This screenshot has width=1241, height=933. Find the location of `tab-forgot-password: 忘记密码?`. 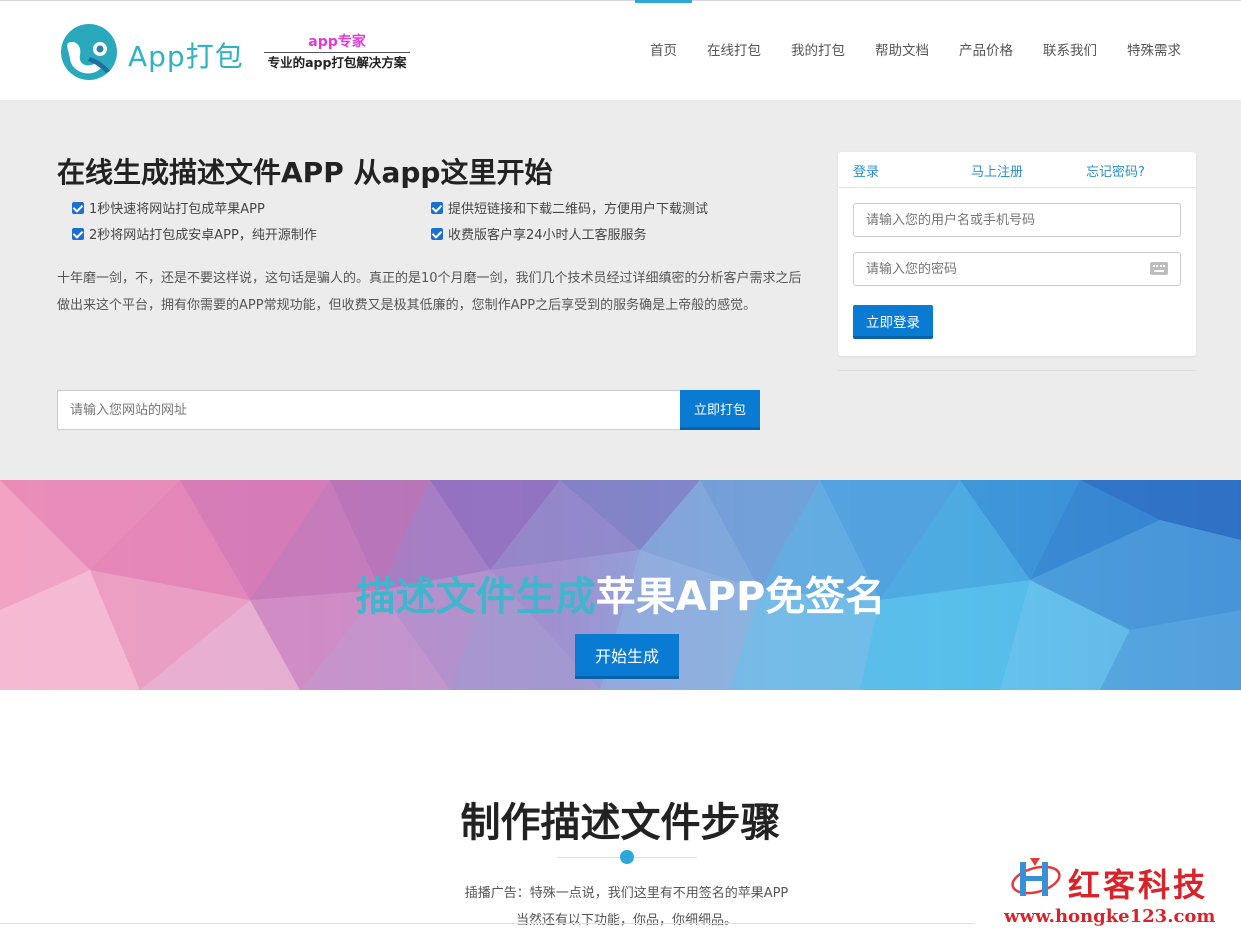

tab-forgot-password: 忘记密码? is located at coordinates (1115, 170).